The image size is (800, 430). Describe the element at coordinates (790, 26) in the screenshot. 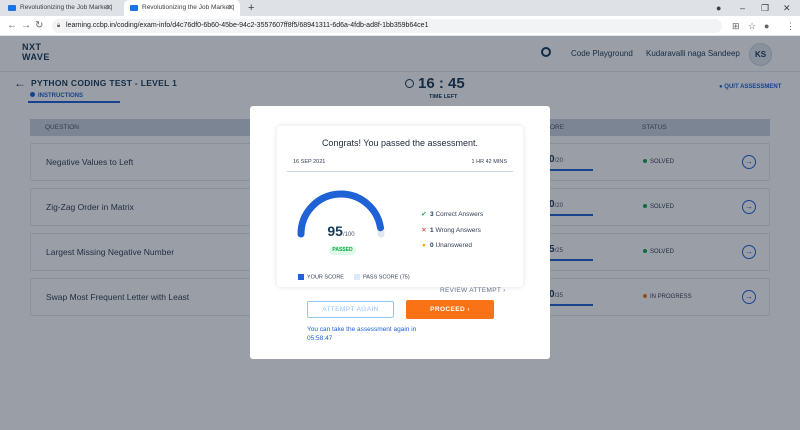

I see `kebab-menu-icon: ⋮` at that location.